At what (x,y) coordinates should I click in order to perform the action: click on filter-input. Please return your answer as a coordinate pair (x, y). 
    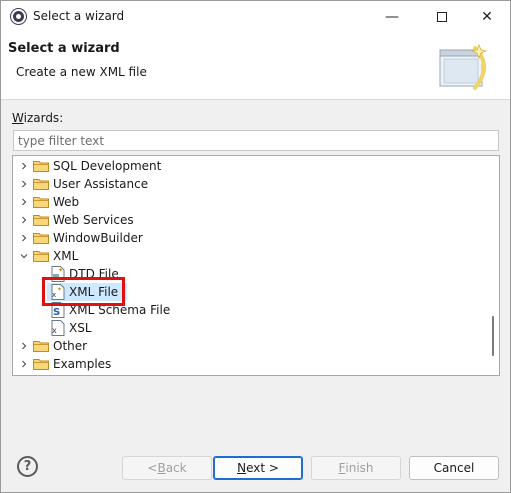
    Looking at the image, I should click on (256, 140).